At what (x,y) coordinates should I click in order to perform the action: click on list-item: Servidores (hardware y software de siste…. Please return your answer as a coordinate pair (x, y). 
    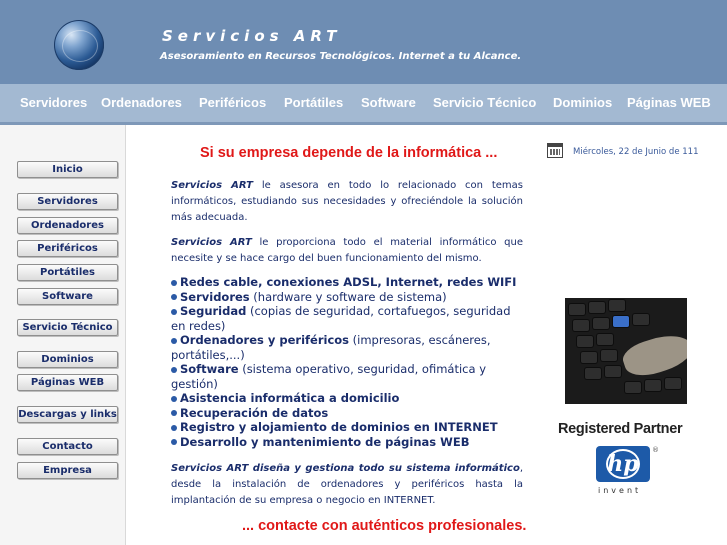
    Looking at the image, I should click on (347, 297).